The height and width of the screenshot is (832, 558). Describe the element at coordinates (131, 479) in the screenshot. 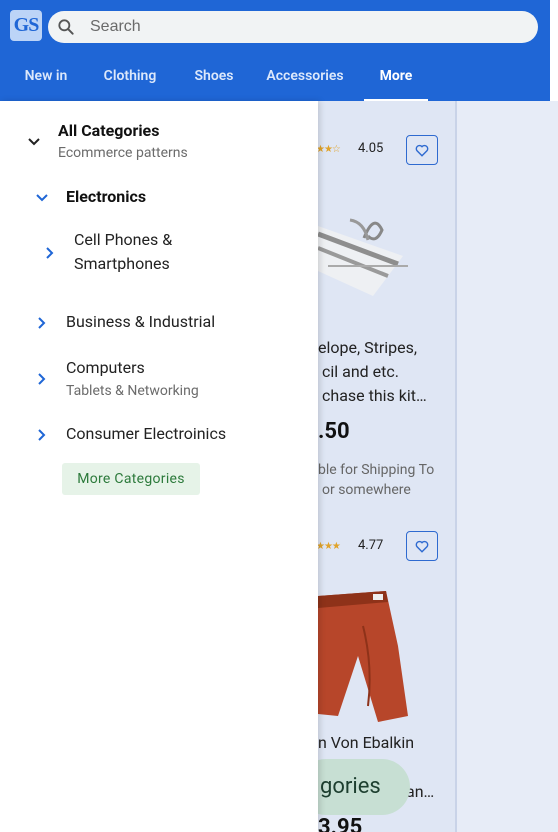

I see `more-categories-button: More Categories` at that location.